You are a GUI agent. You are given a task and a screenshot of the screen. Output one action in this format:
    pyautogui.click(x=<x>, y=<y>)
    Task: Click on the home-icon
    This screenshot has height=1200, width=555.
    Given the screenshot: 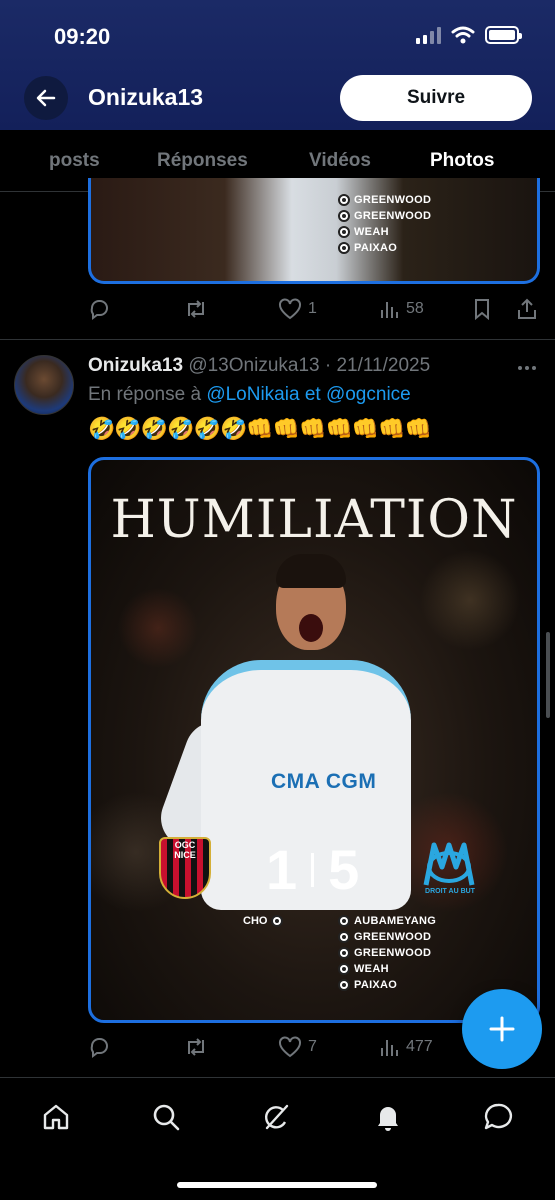 What is the action you would take?
    pyautogui.click(x=56, y=1117)
    